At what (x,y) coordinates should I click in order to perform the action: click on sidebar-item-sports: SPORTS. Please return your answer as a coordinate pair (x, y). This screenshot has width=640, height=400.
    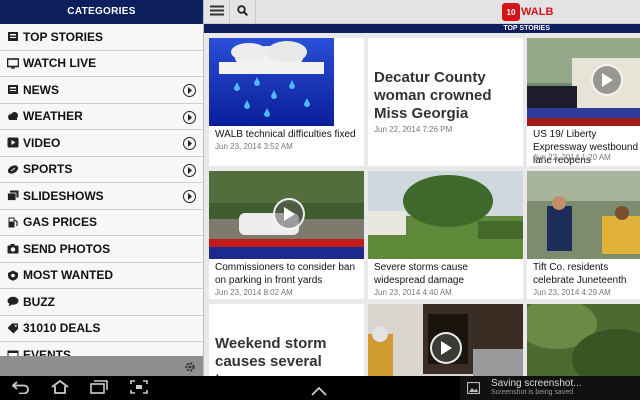
    Looking at the image, I should click on (101, 169).